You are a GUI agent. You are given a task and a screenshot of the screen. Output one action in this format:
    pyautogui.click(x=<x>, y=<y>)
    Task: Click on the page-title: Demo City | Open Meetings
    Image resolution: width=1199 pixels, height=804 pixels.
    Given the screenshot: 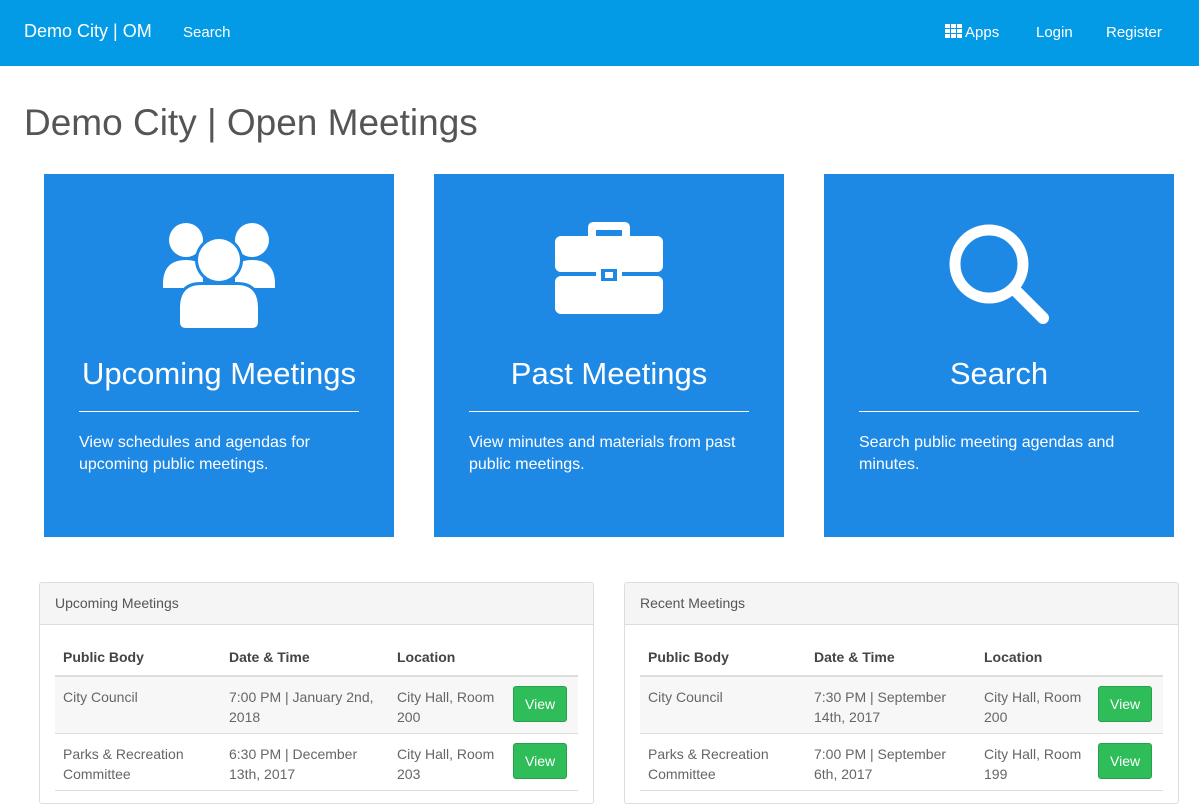 What is the action you would take?
    pyautogui.click(x=251, y=122)
    